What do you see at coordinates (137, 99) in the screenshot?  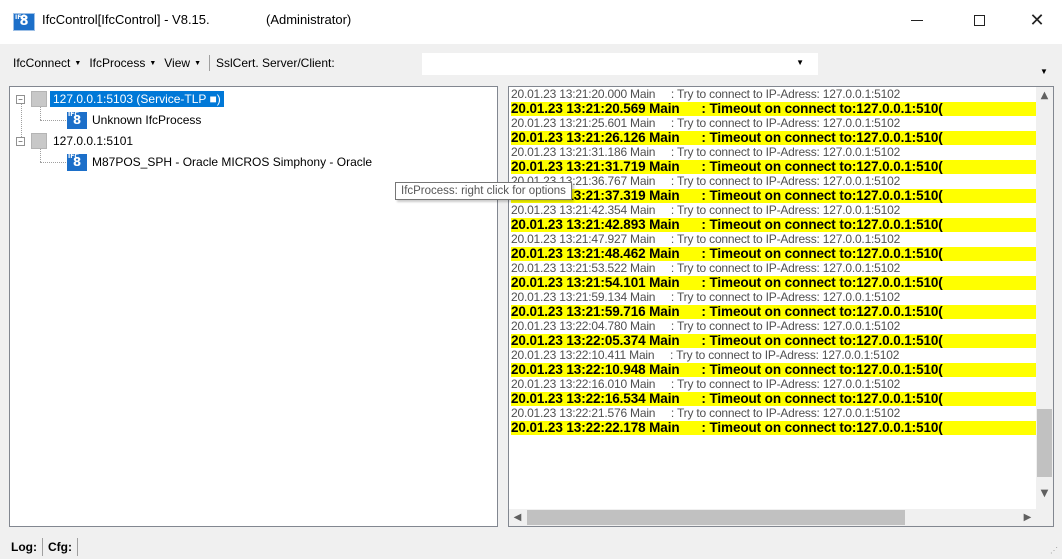 I see `tree-node-label: 127.0.0.1:5103 (Service-TLP ■)` at bounding box center [137, 99].